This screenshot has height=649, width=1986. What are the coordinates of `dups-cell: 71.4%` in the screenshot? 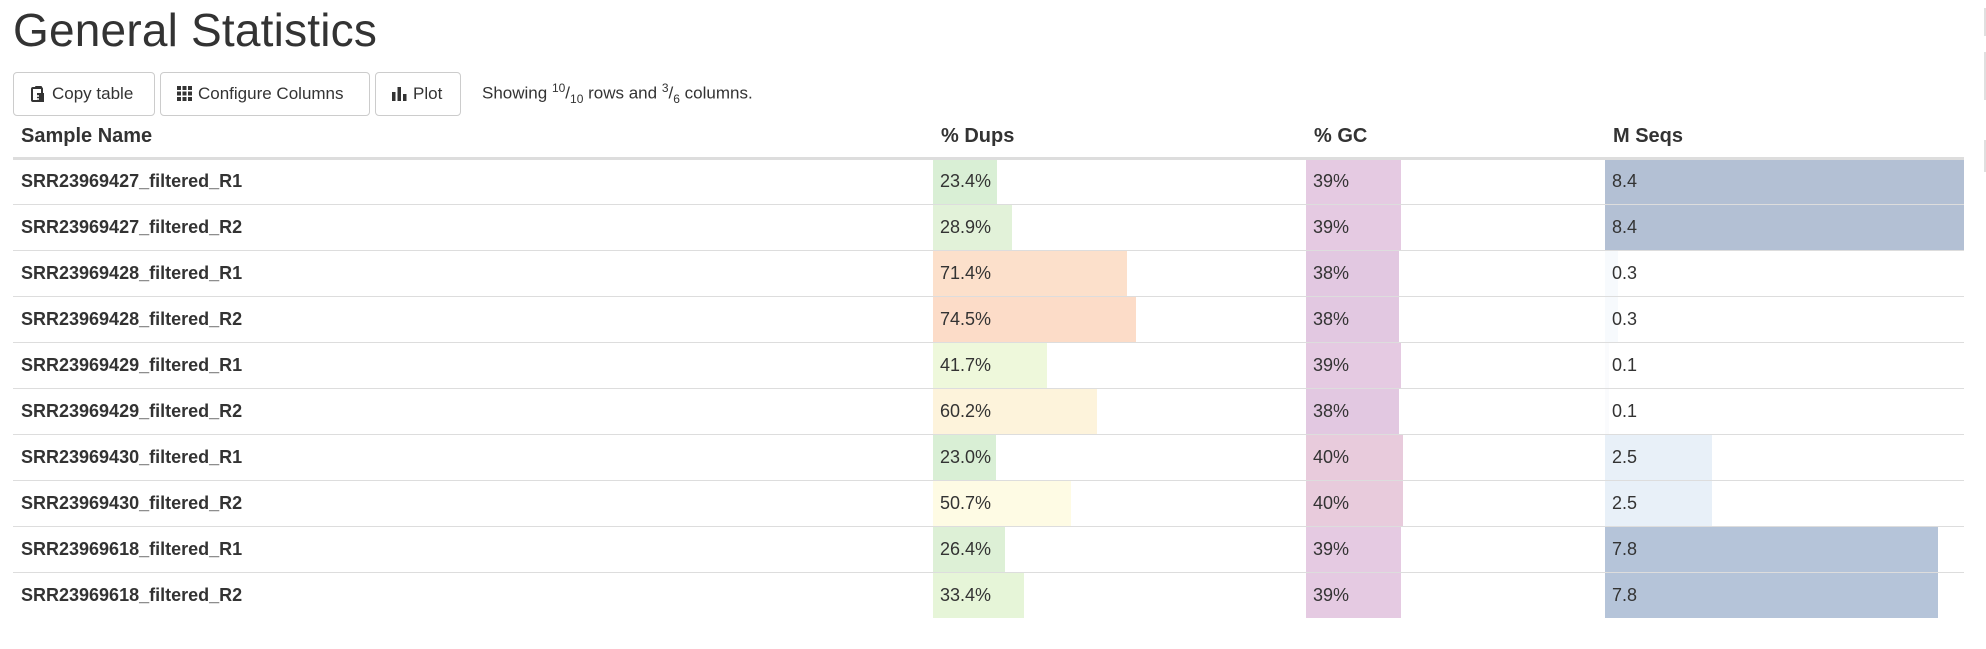 It's located at (1119, 272).